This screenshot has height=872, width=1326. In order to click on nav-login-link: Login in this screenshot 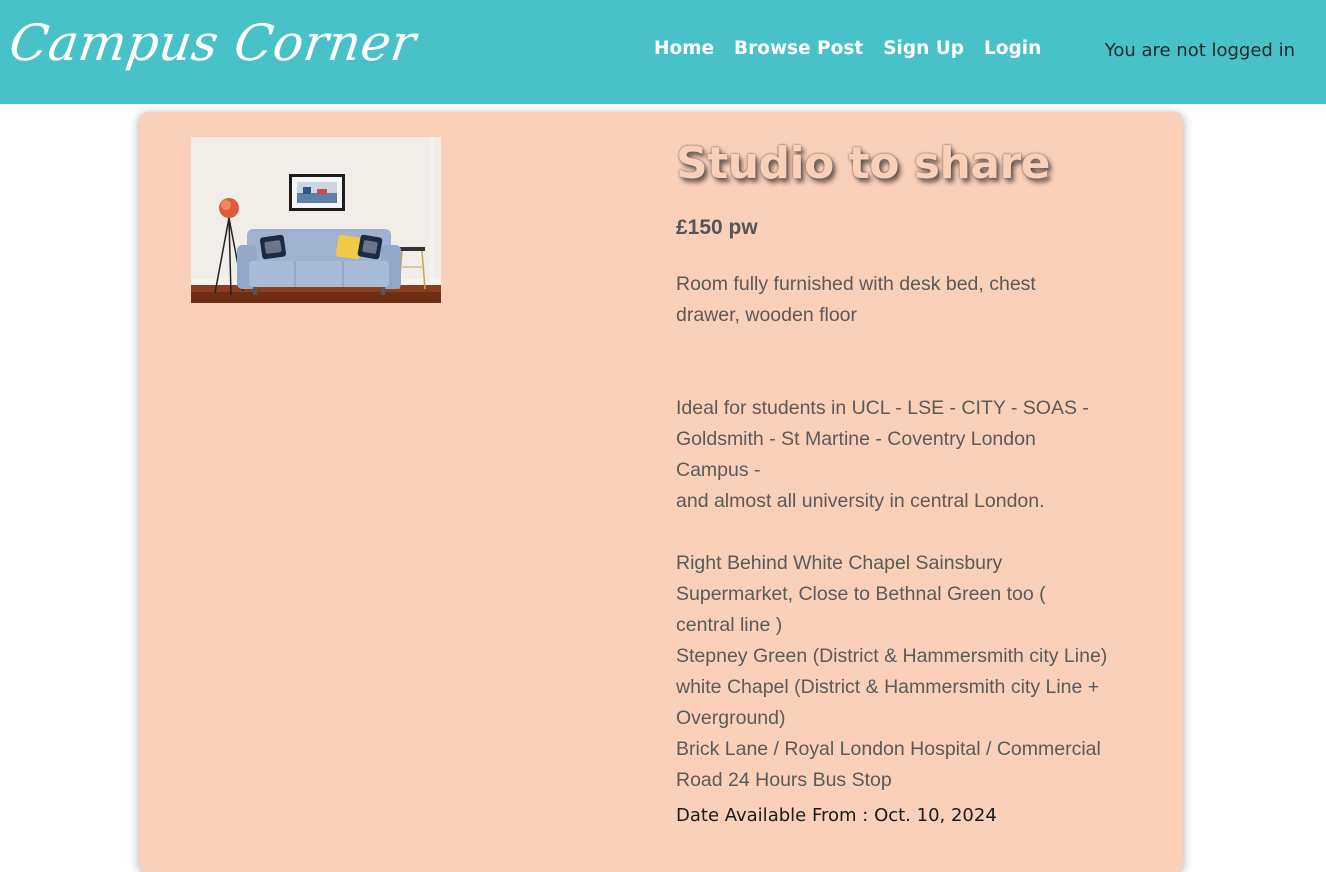, I will do `click(1012, 48)`.